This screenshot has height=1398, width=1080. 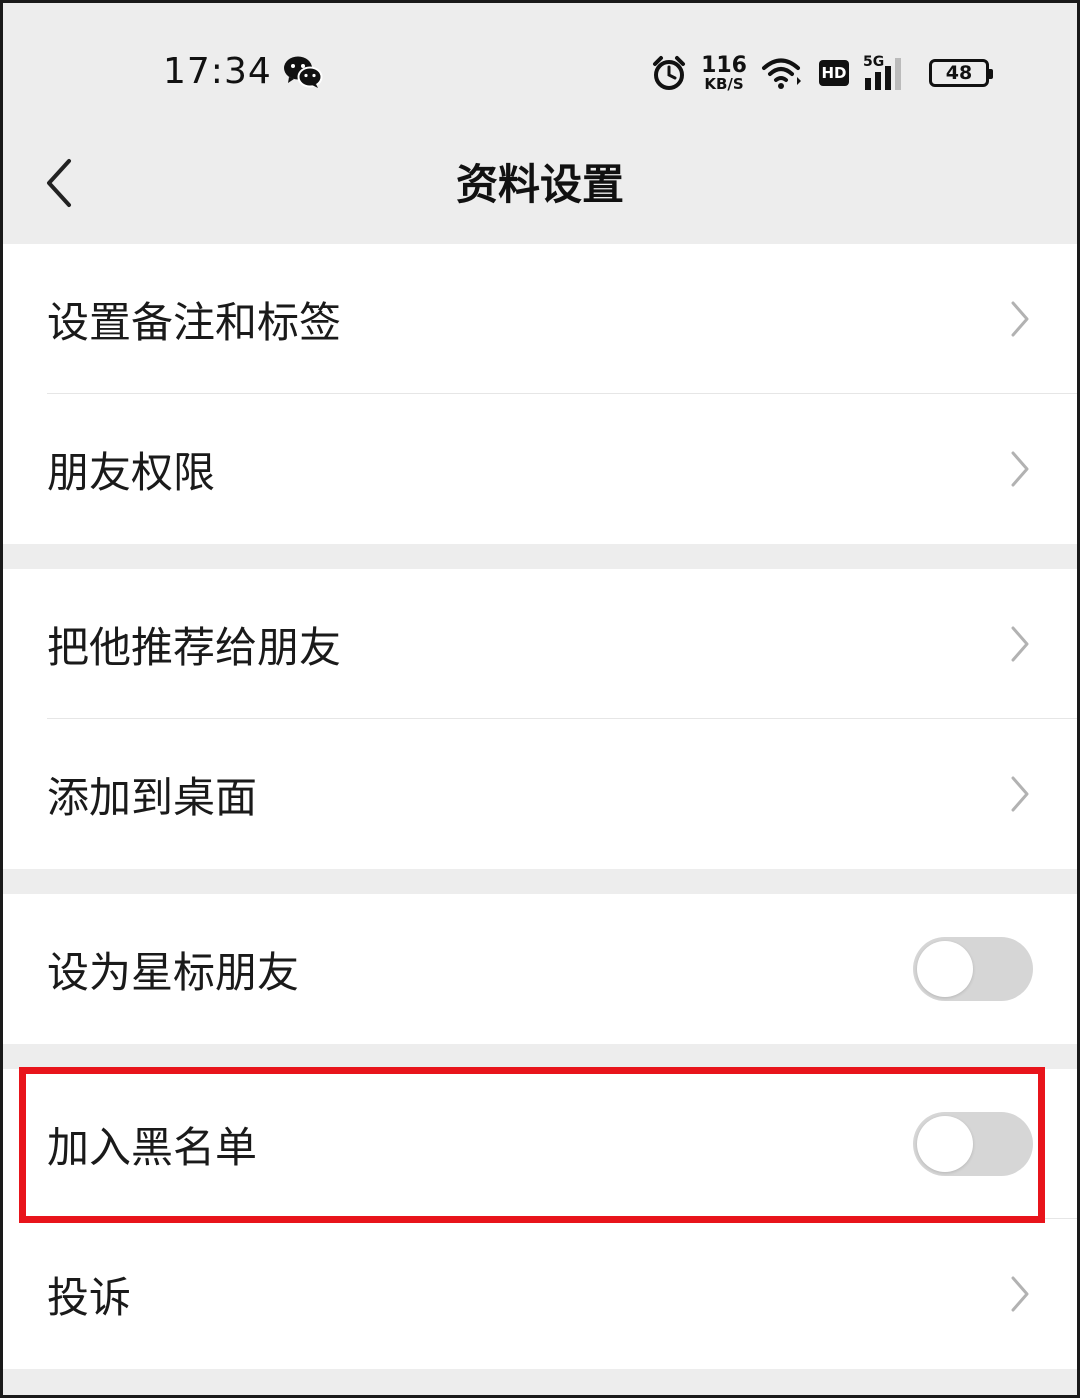 I want to click on network-speed-value: 116, so click(x=724, y=65).